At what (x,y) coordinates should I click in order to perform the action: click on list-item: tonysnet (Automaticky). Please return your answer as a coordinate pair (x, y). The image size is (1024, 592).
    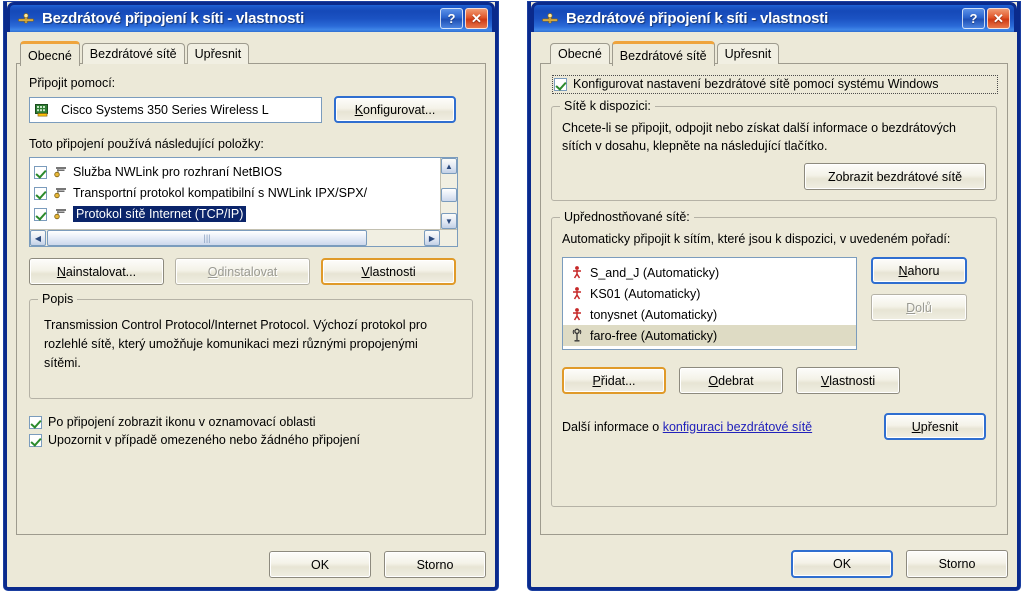
    Looking at the image, I should click on (709, 314).